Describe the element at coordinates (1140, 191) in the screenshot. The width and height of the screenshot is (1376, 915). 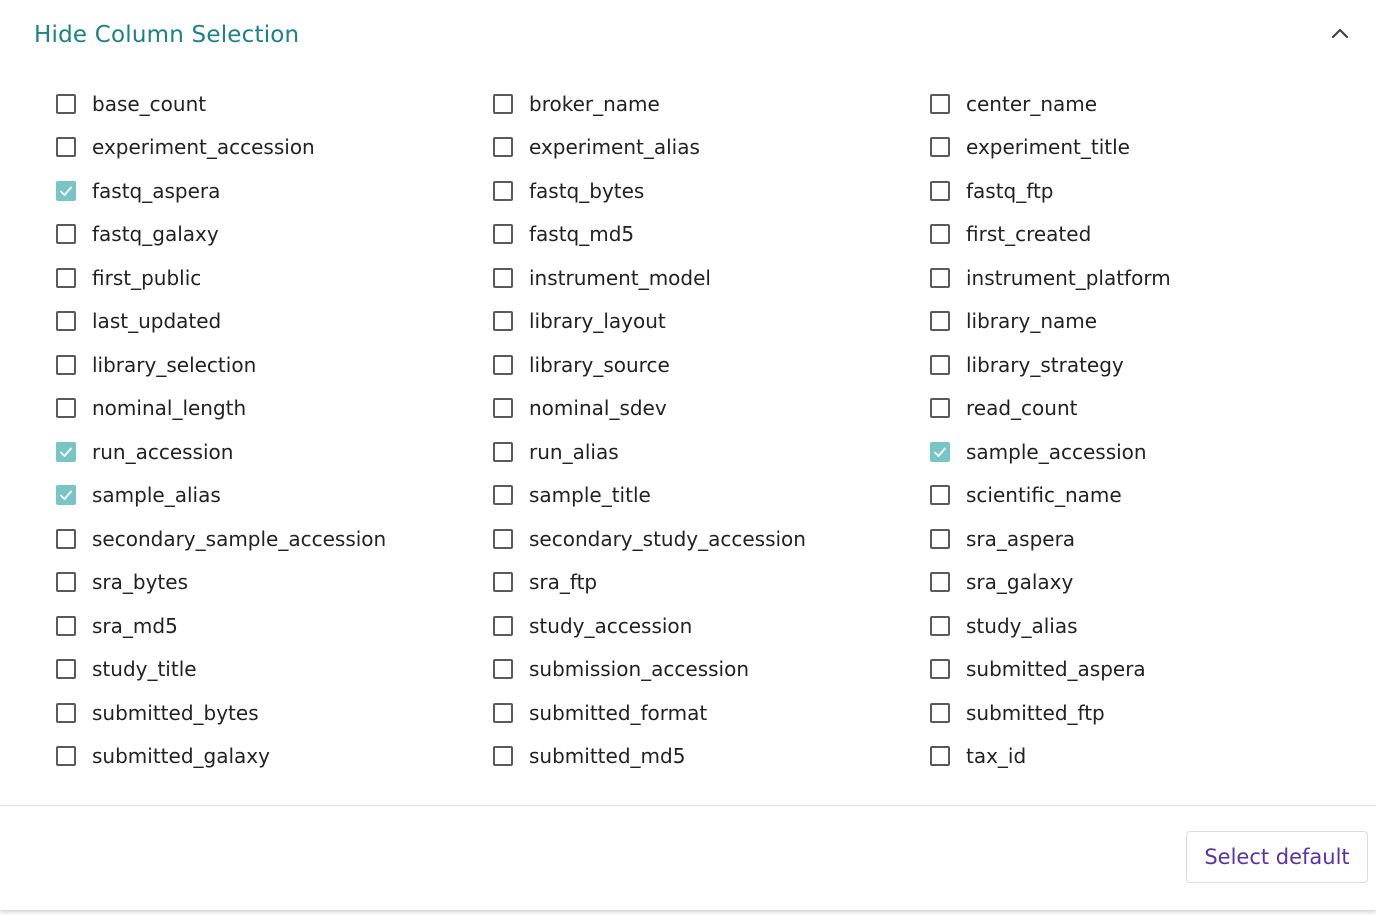
I see `column-option: fastq_ftp` at that location.